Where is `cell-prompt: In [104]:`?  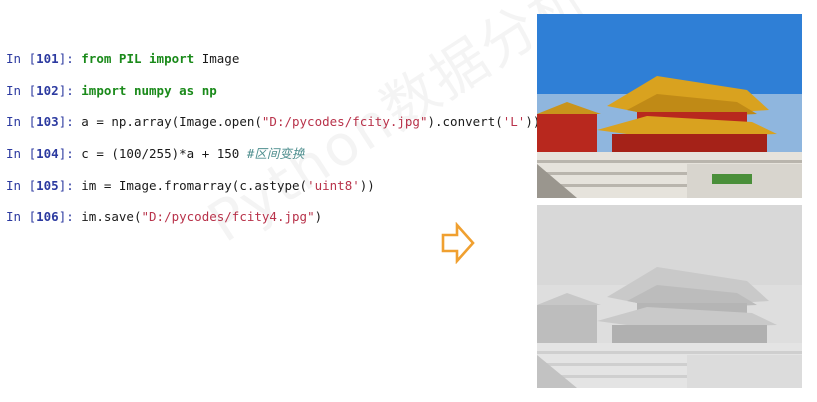 cell-prompt: In [104]: is located at coordinates (40, 153).